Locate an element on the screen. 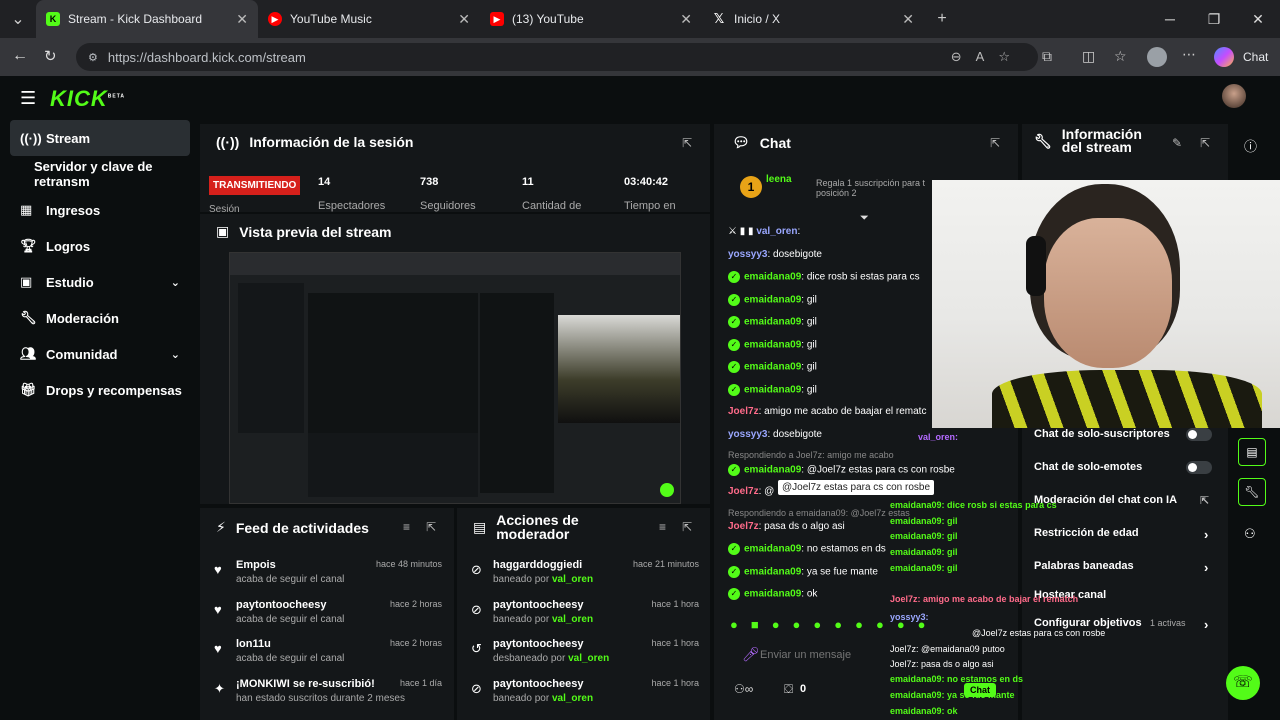  gift-icon: ⛋ is located at coordinates (788, 689).